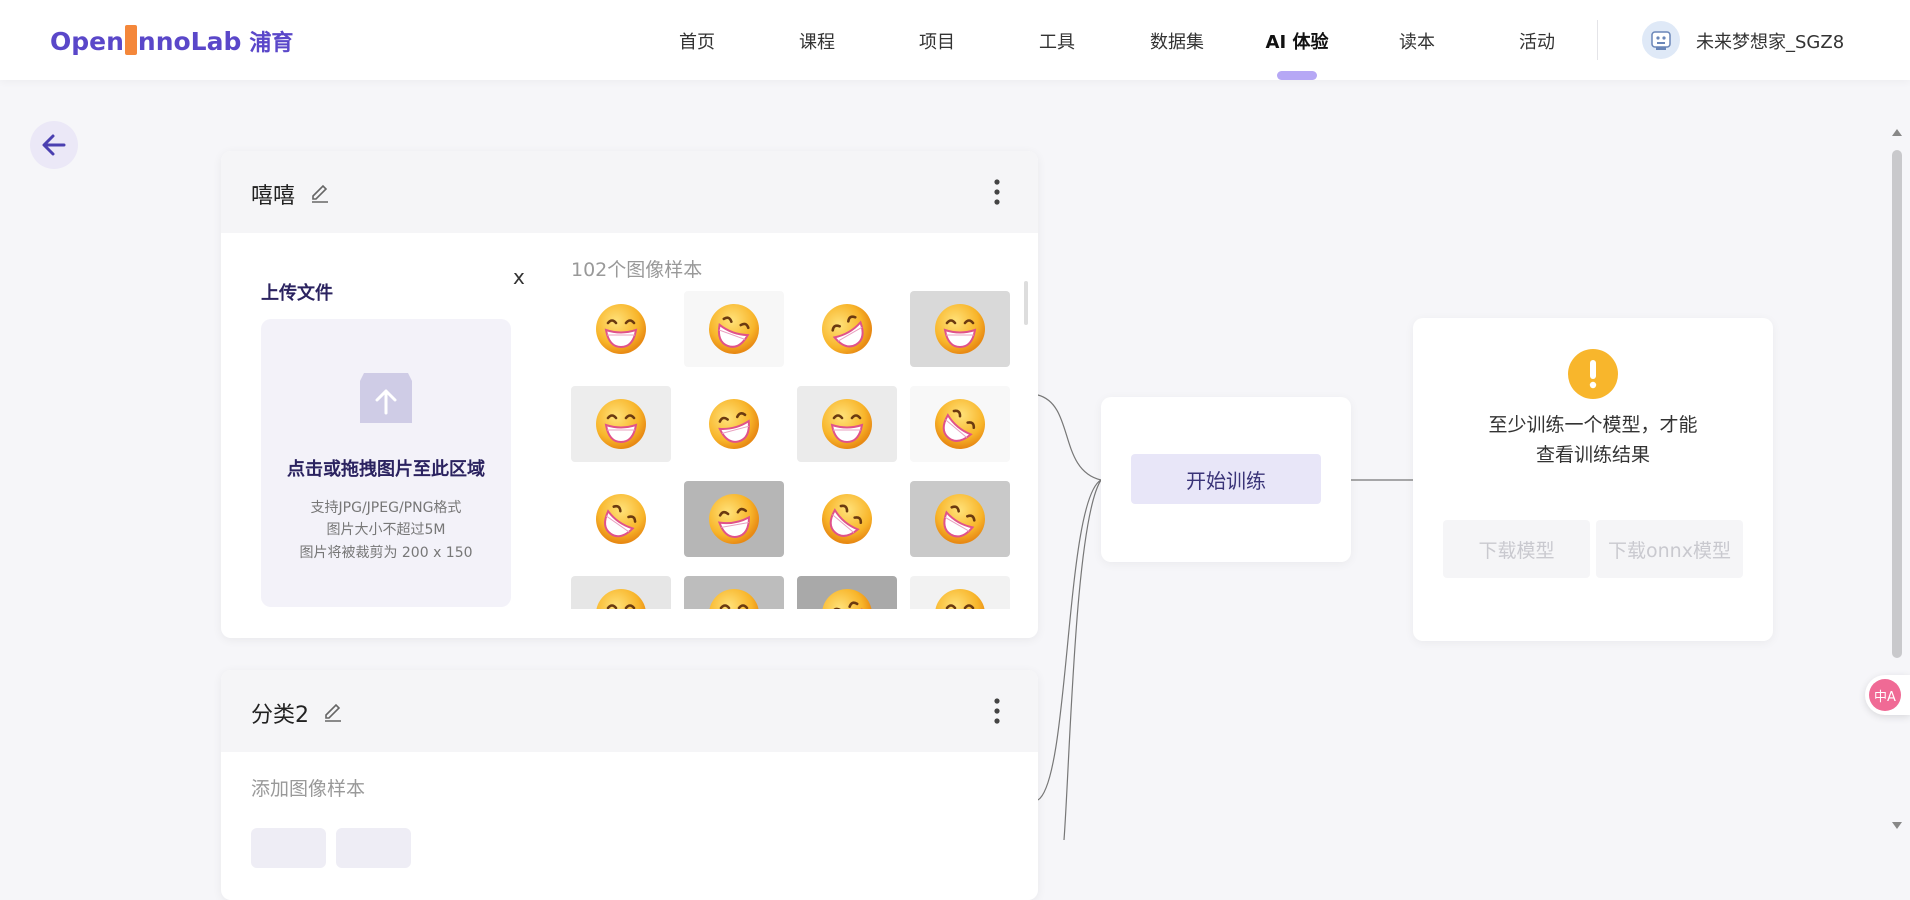 This screenshot has width=1910, height=900. I want to click on training-card: 开始训练, so click(1226, 479).